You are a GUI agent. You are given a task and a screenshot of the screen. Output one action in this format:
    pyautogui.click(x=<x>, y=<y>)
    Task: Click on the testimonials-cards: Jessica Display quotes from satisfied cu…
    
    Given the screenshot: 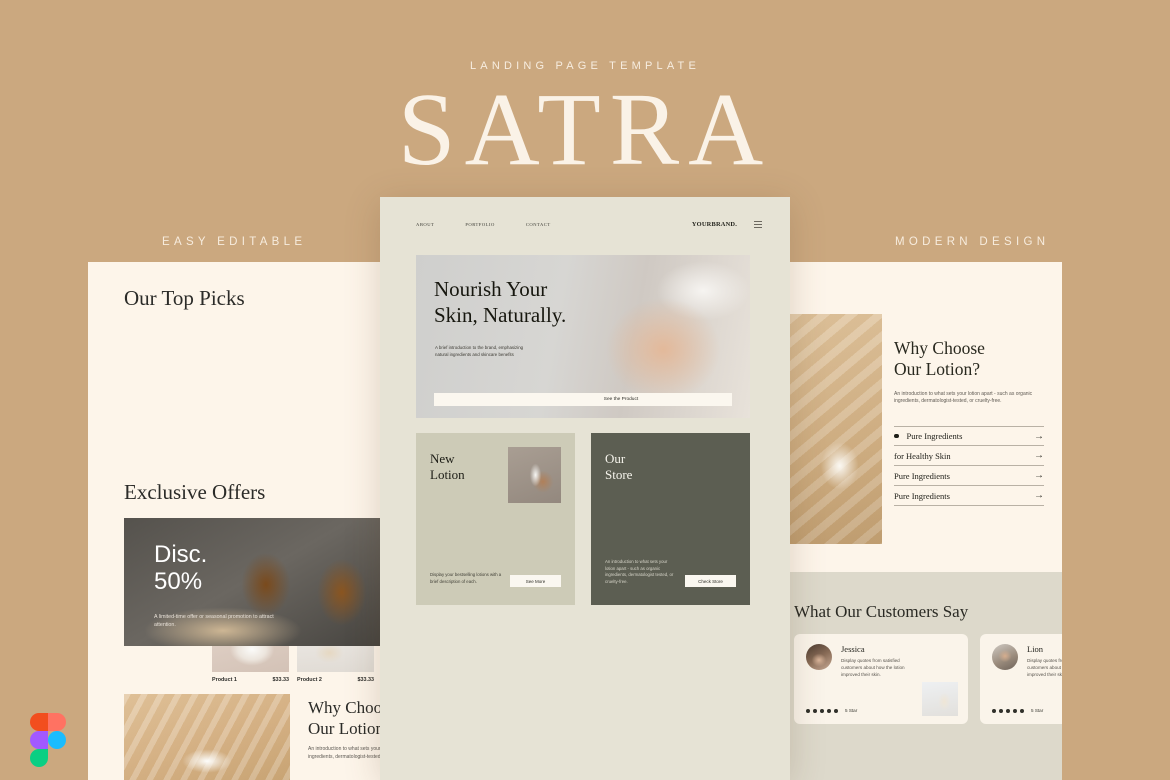 What is the action you would take?
    pyautogui.click(x=928, y=679)
    